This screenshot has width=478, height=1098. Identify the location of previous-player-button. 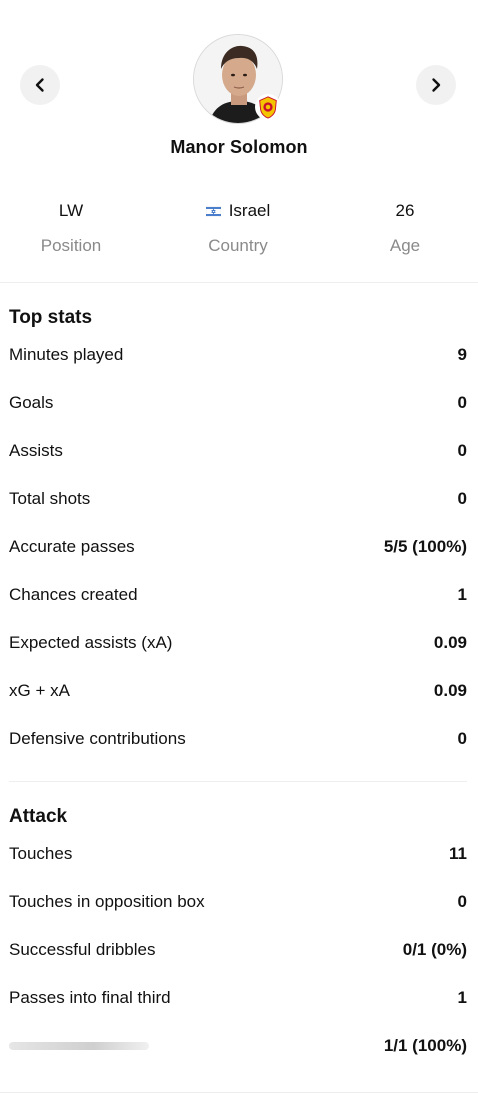
(40, 85).